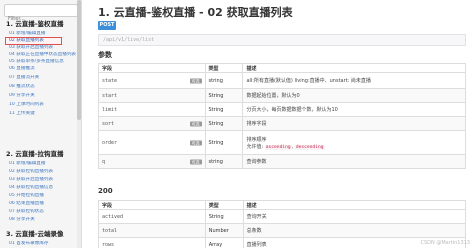 This screenshot has width=474, height=248. What do you see at coordinates (42, 114) in the screenshot?
I see `nav-item: 11 上传关键` at bounding box center [42, 114].